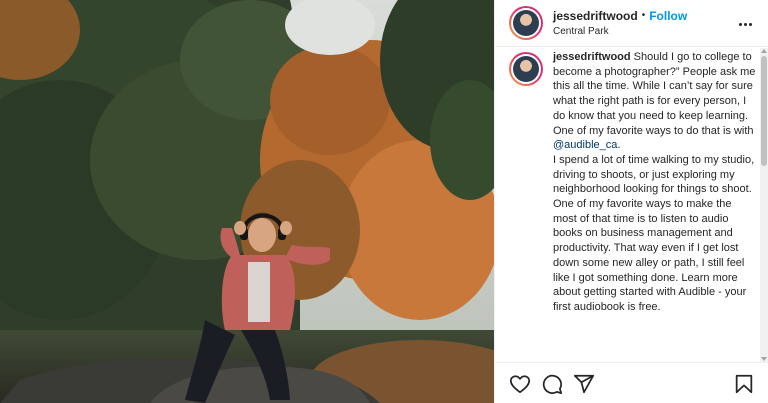 This screenshot has width=768, height=403. Describe the element at coordinates (552, 384) in the screenshot. I see `comment-icon` at that location.